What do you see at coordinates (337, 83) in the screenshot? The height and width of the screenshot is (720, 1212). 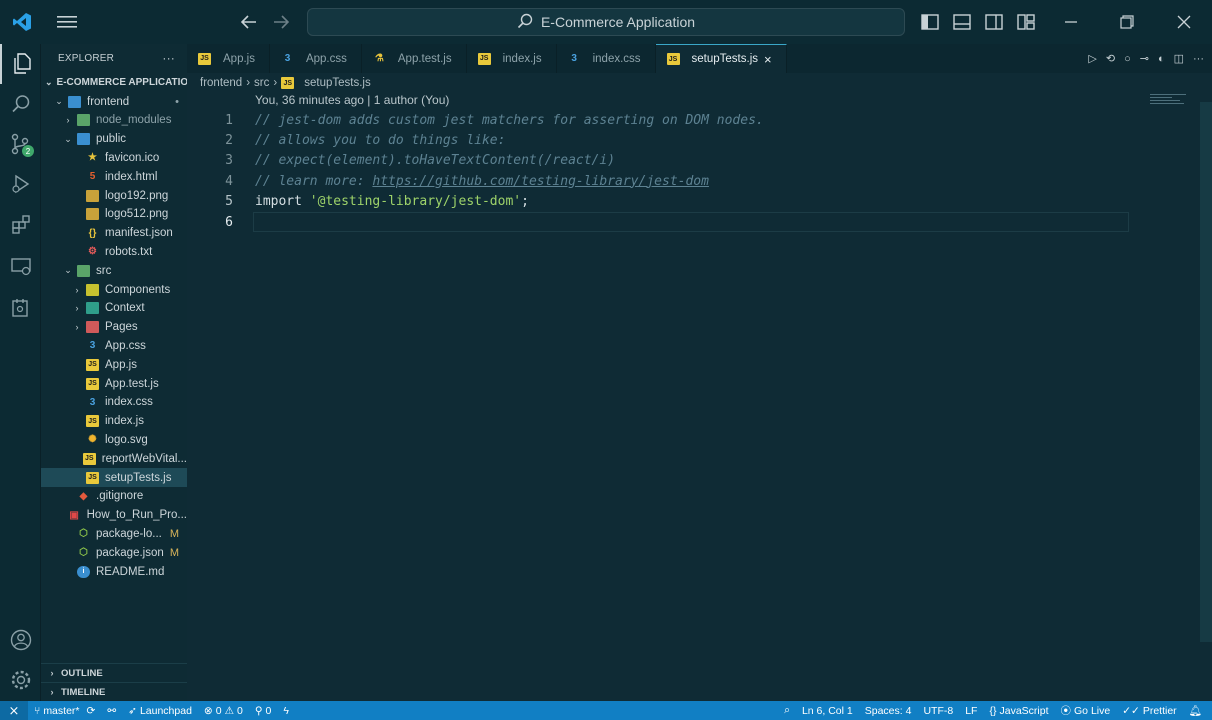 I see `breadcrumb-item: setupTests.js` at bounding box center [337, 83].